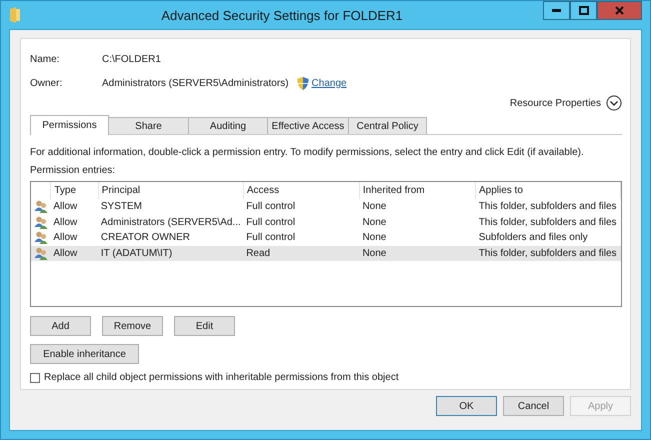 This screenshot has height=440, width=651. I want to click on dialog-button: OK, so click(466, 406).